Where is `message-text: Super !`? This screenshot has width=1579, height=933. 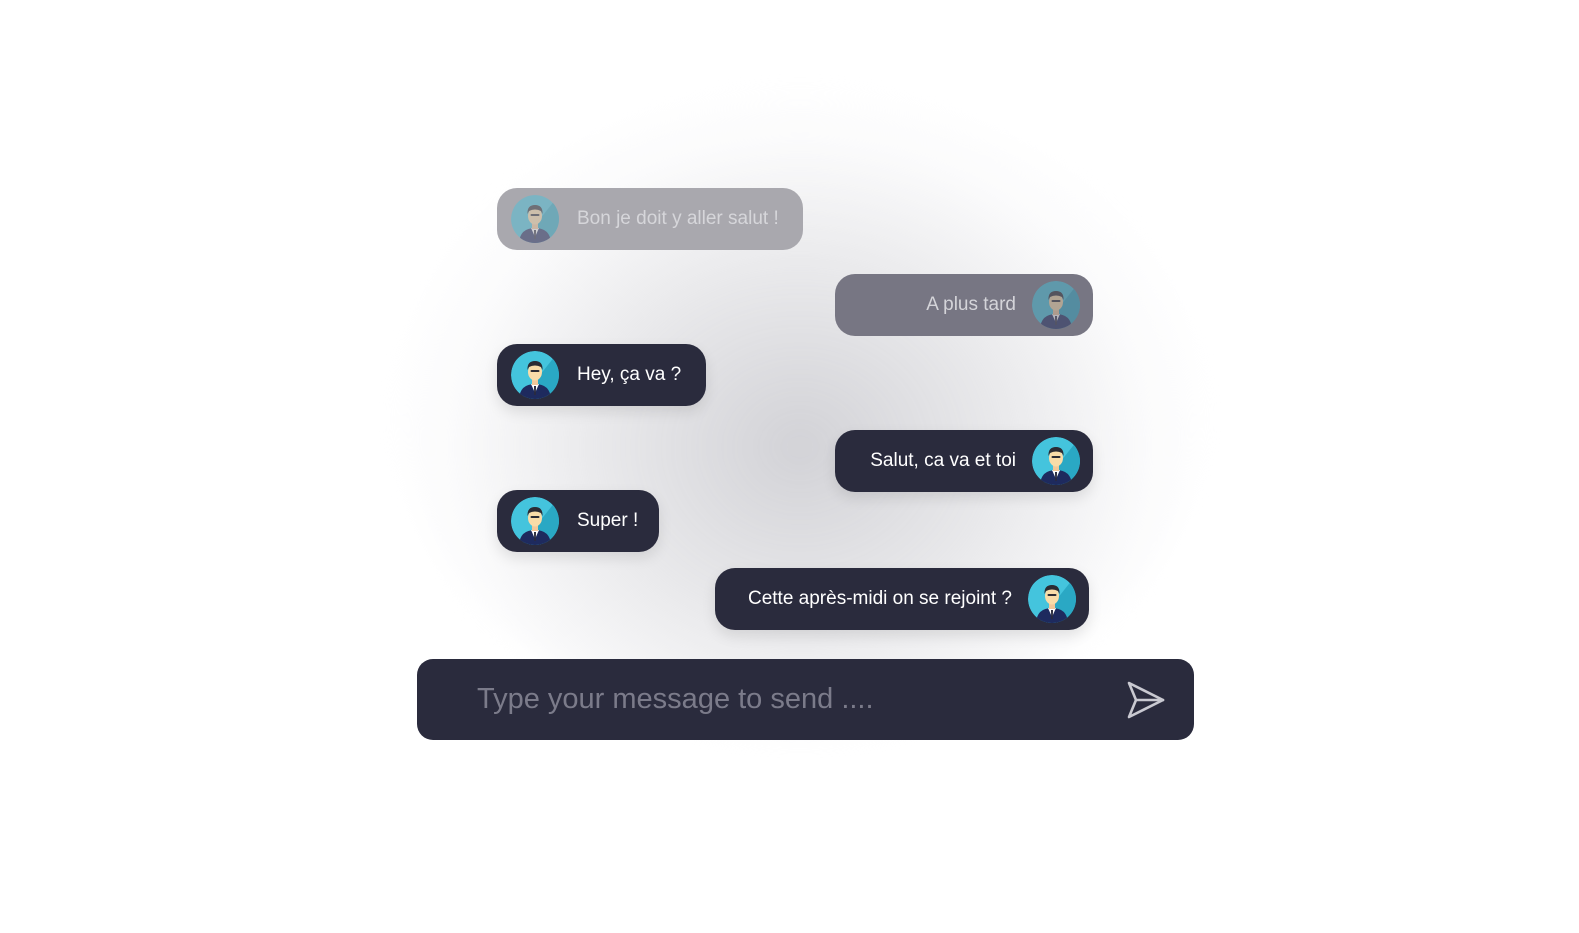
message-text: Super ! is located at coordinates (608, 520).